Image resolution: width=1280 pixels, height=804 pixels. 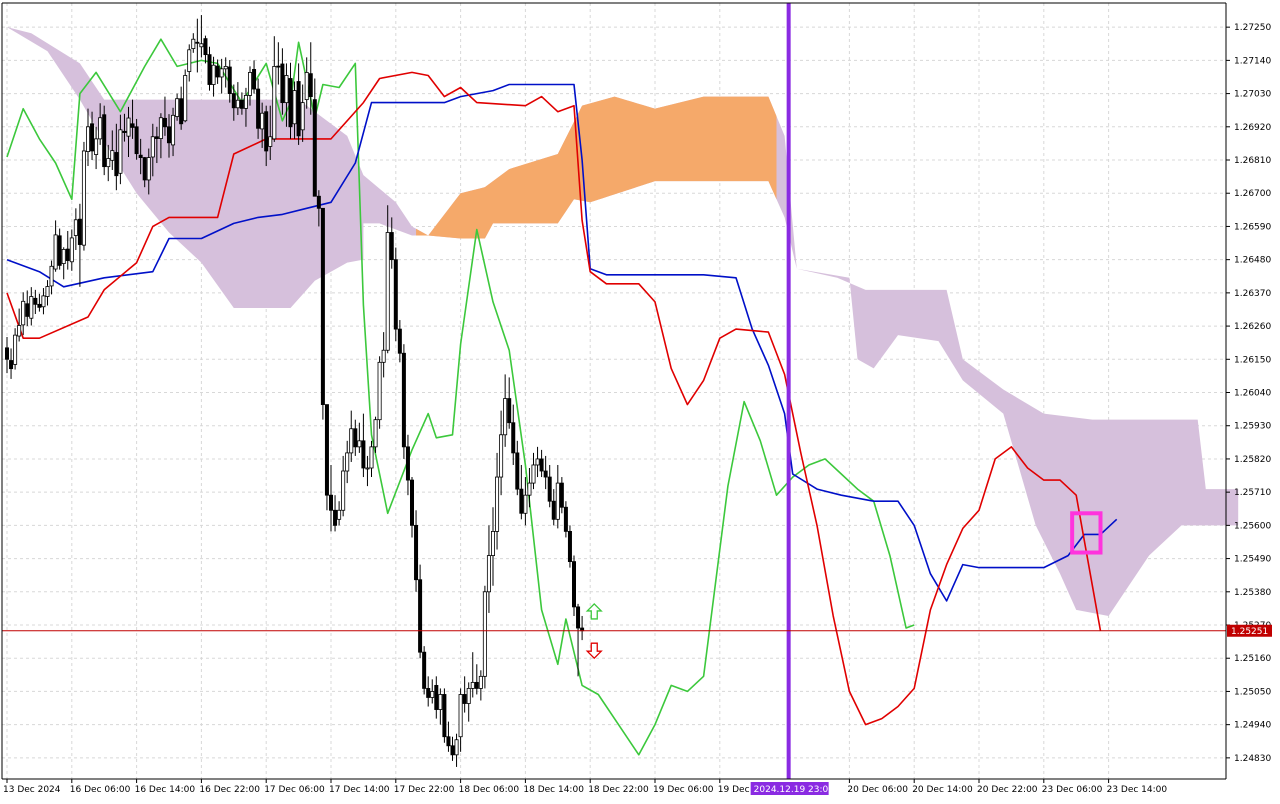 What do you see at coordinates (229, 790) in the screenshot?
I see `x-tick-label: 16 Dec 22:00` at bounding box center [229, 790].